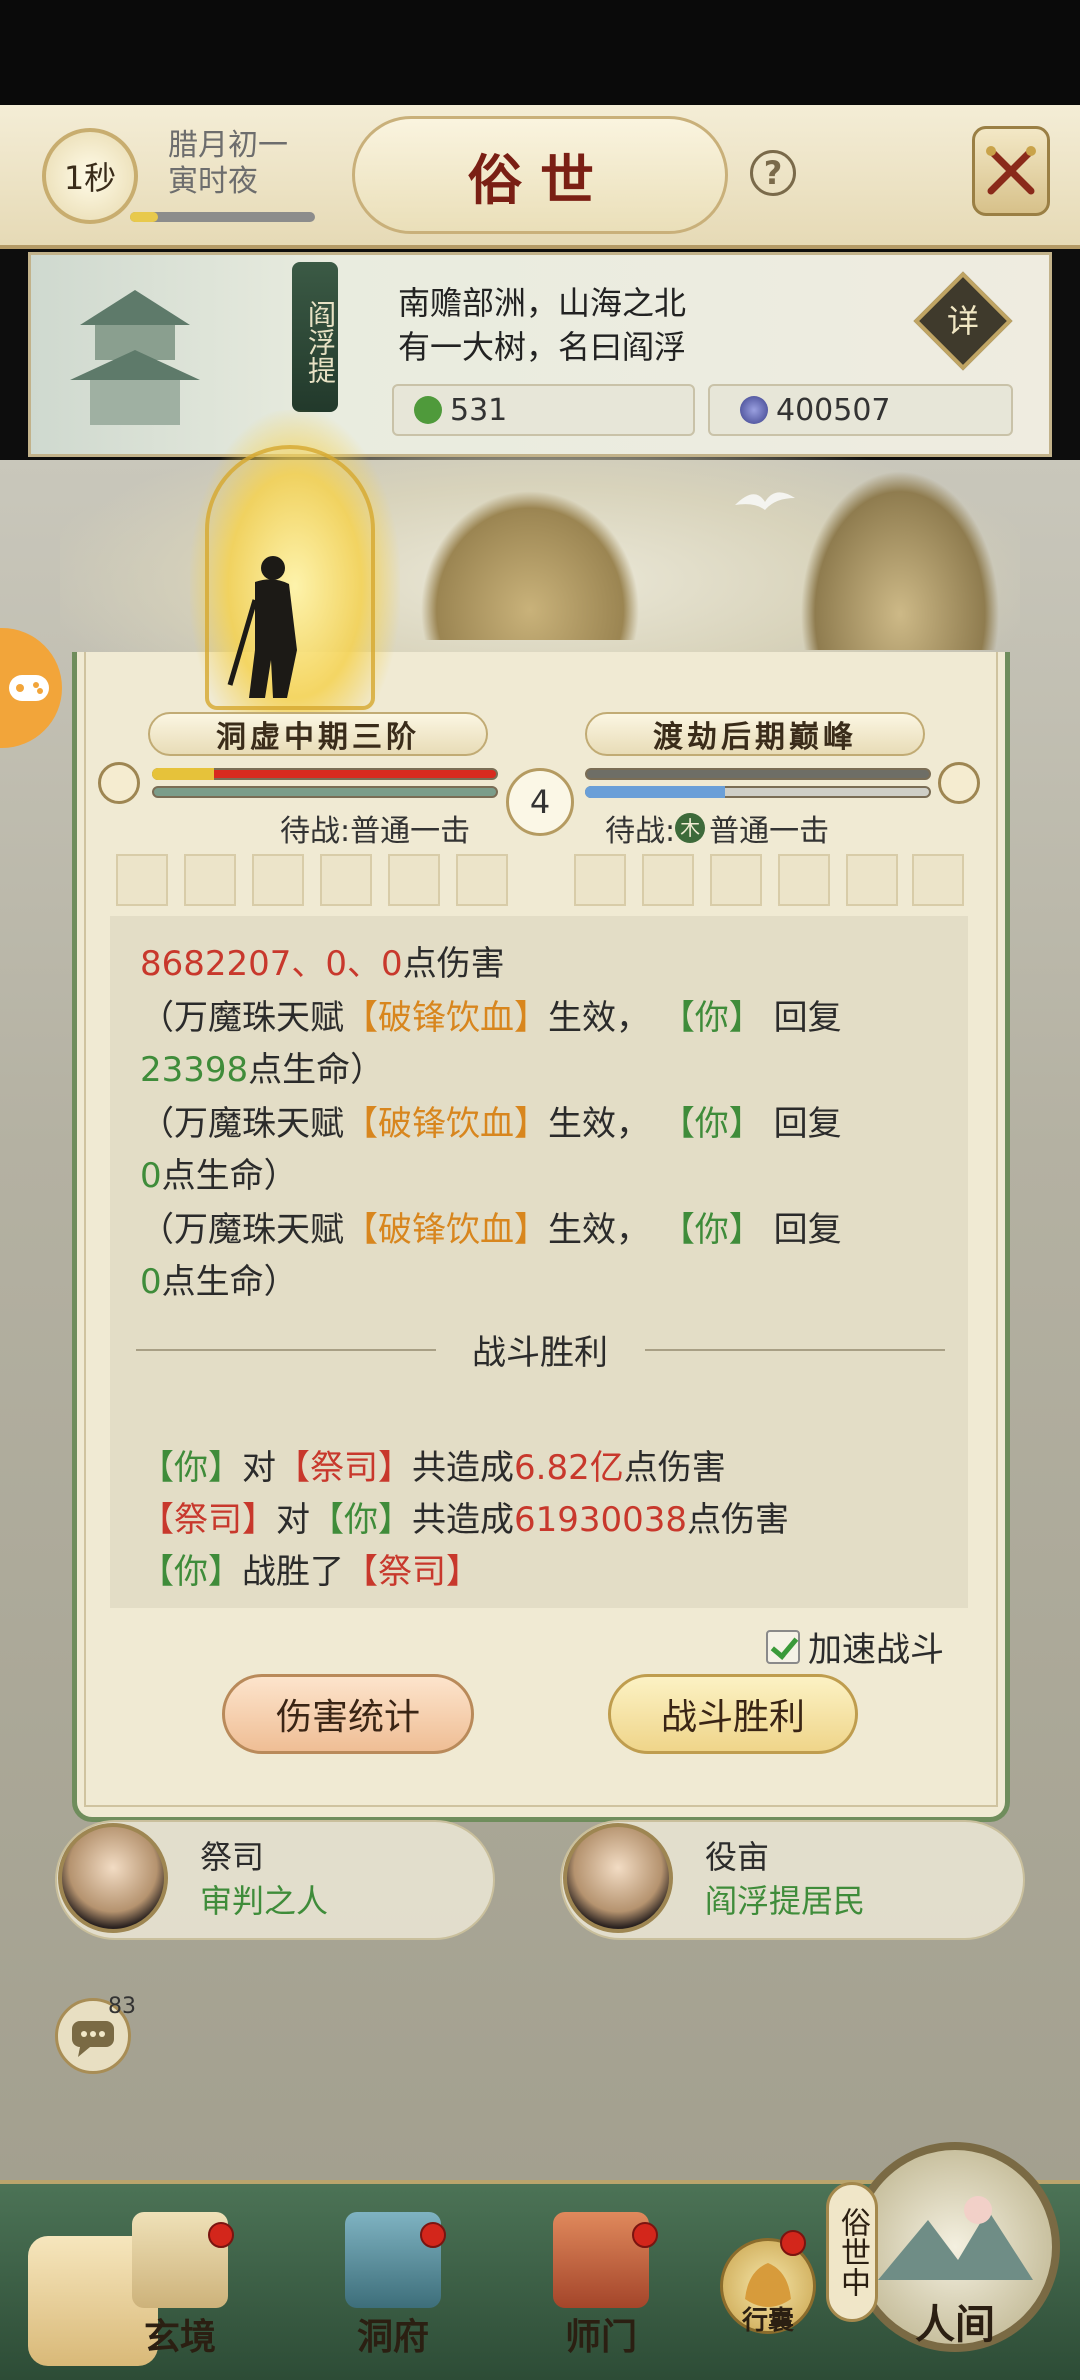  What do you see at coordinates (465, 1520) in the screenshot?
I see `summary-line-priest: 【祭司】对【你】共造成61930038点伤害` at bounding box center [465, 1520].